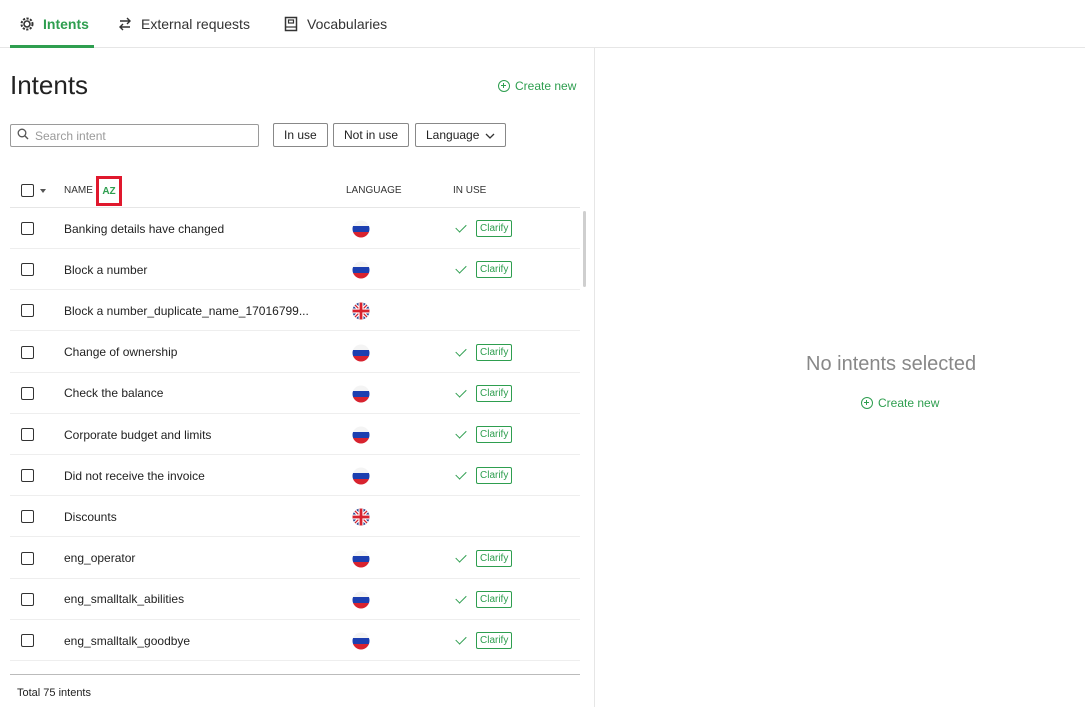  Describe the element at coordinates (144, 228) in the screenshot. I see `intent-name: Banking details have changed` at that location.